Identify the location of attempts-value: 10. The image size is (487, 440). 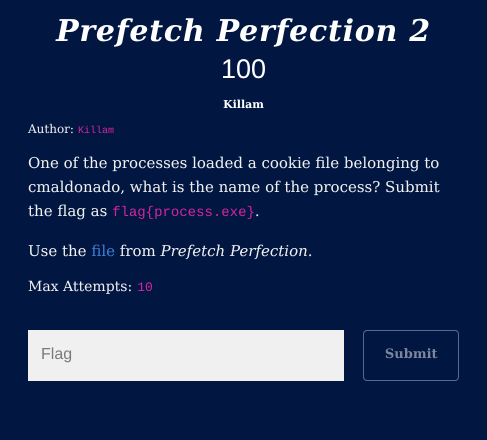
(145, 287).